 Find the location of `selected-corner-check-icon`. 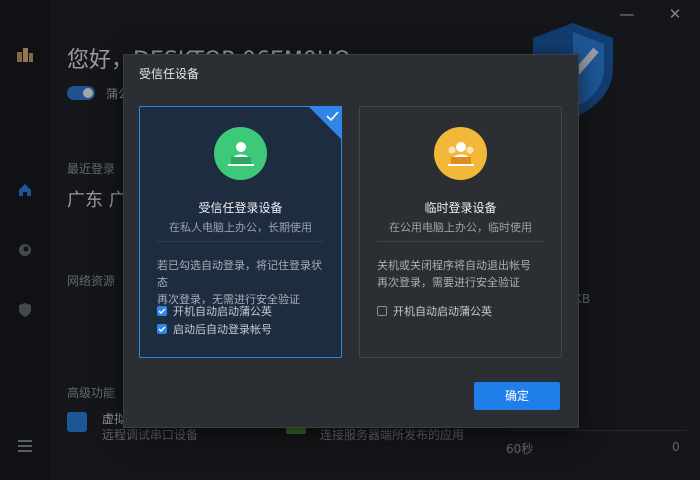

selected-corner-check-icon is located at coordinates (325, 123).